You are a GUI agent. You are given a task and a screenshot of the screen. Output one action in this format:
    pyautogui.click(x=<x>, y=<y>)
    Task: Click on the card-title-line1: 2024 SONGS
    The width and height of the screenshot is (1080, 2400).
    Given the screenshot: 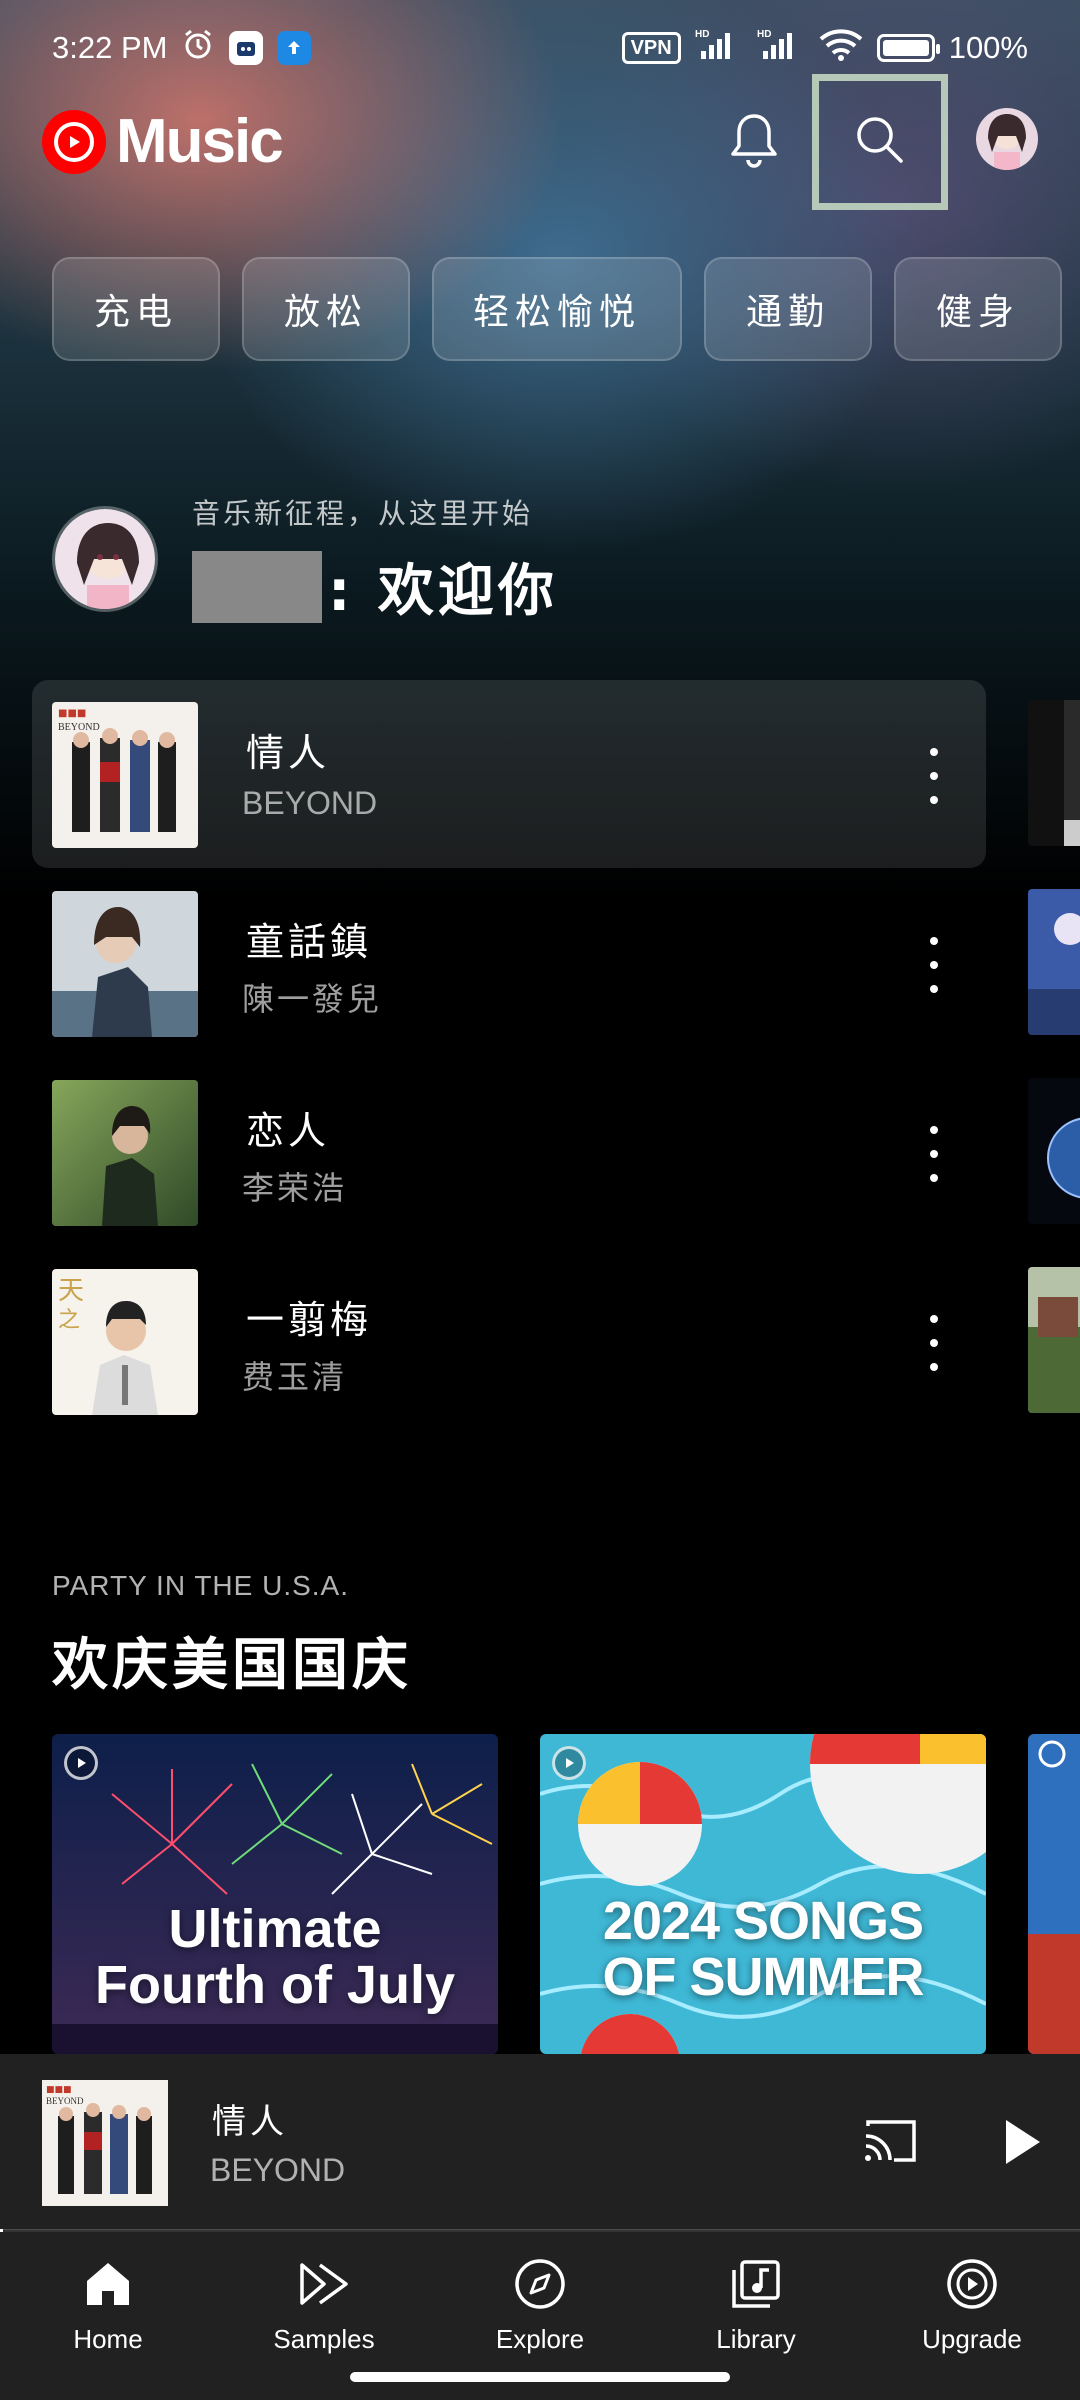 What is the action you would take?
    pyautogui.click(x=763, y=1921)
    